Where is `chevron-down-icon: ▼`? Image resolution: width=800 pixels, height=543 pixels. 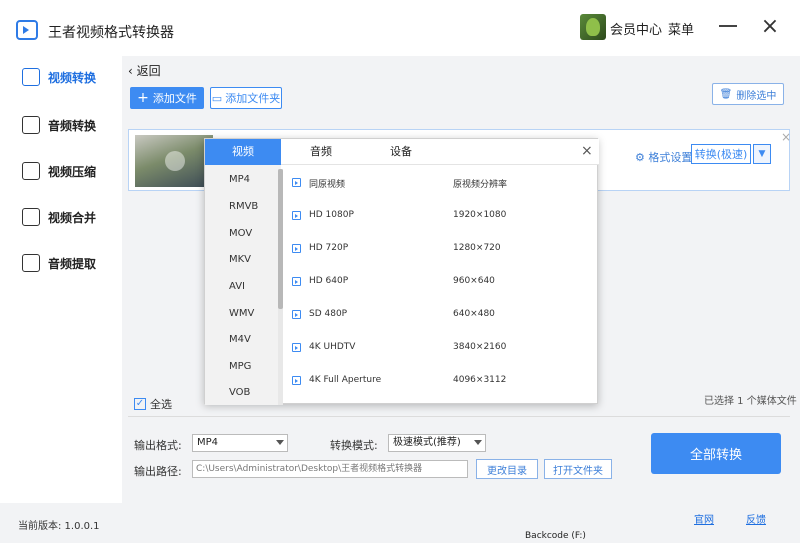
chevron-down-icon: ▼ is located at coordinates (762, 154).